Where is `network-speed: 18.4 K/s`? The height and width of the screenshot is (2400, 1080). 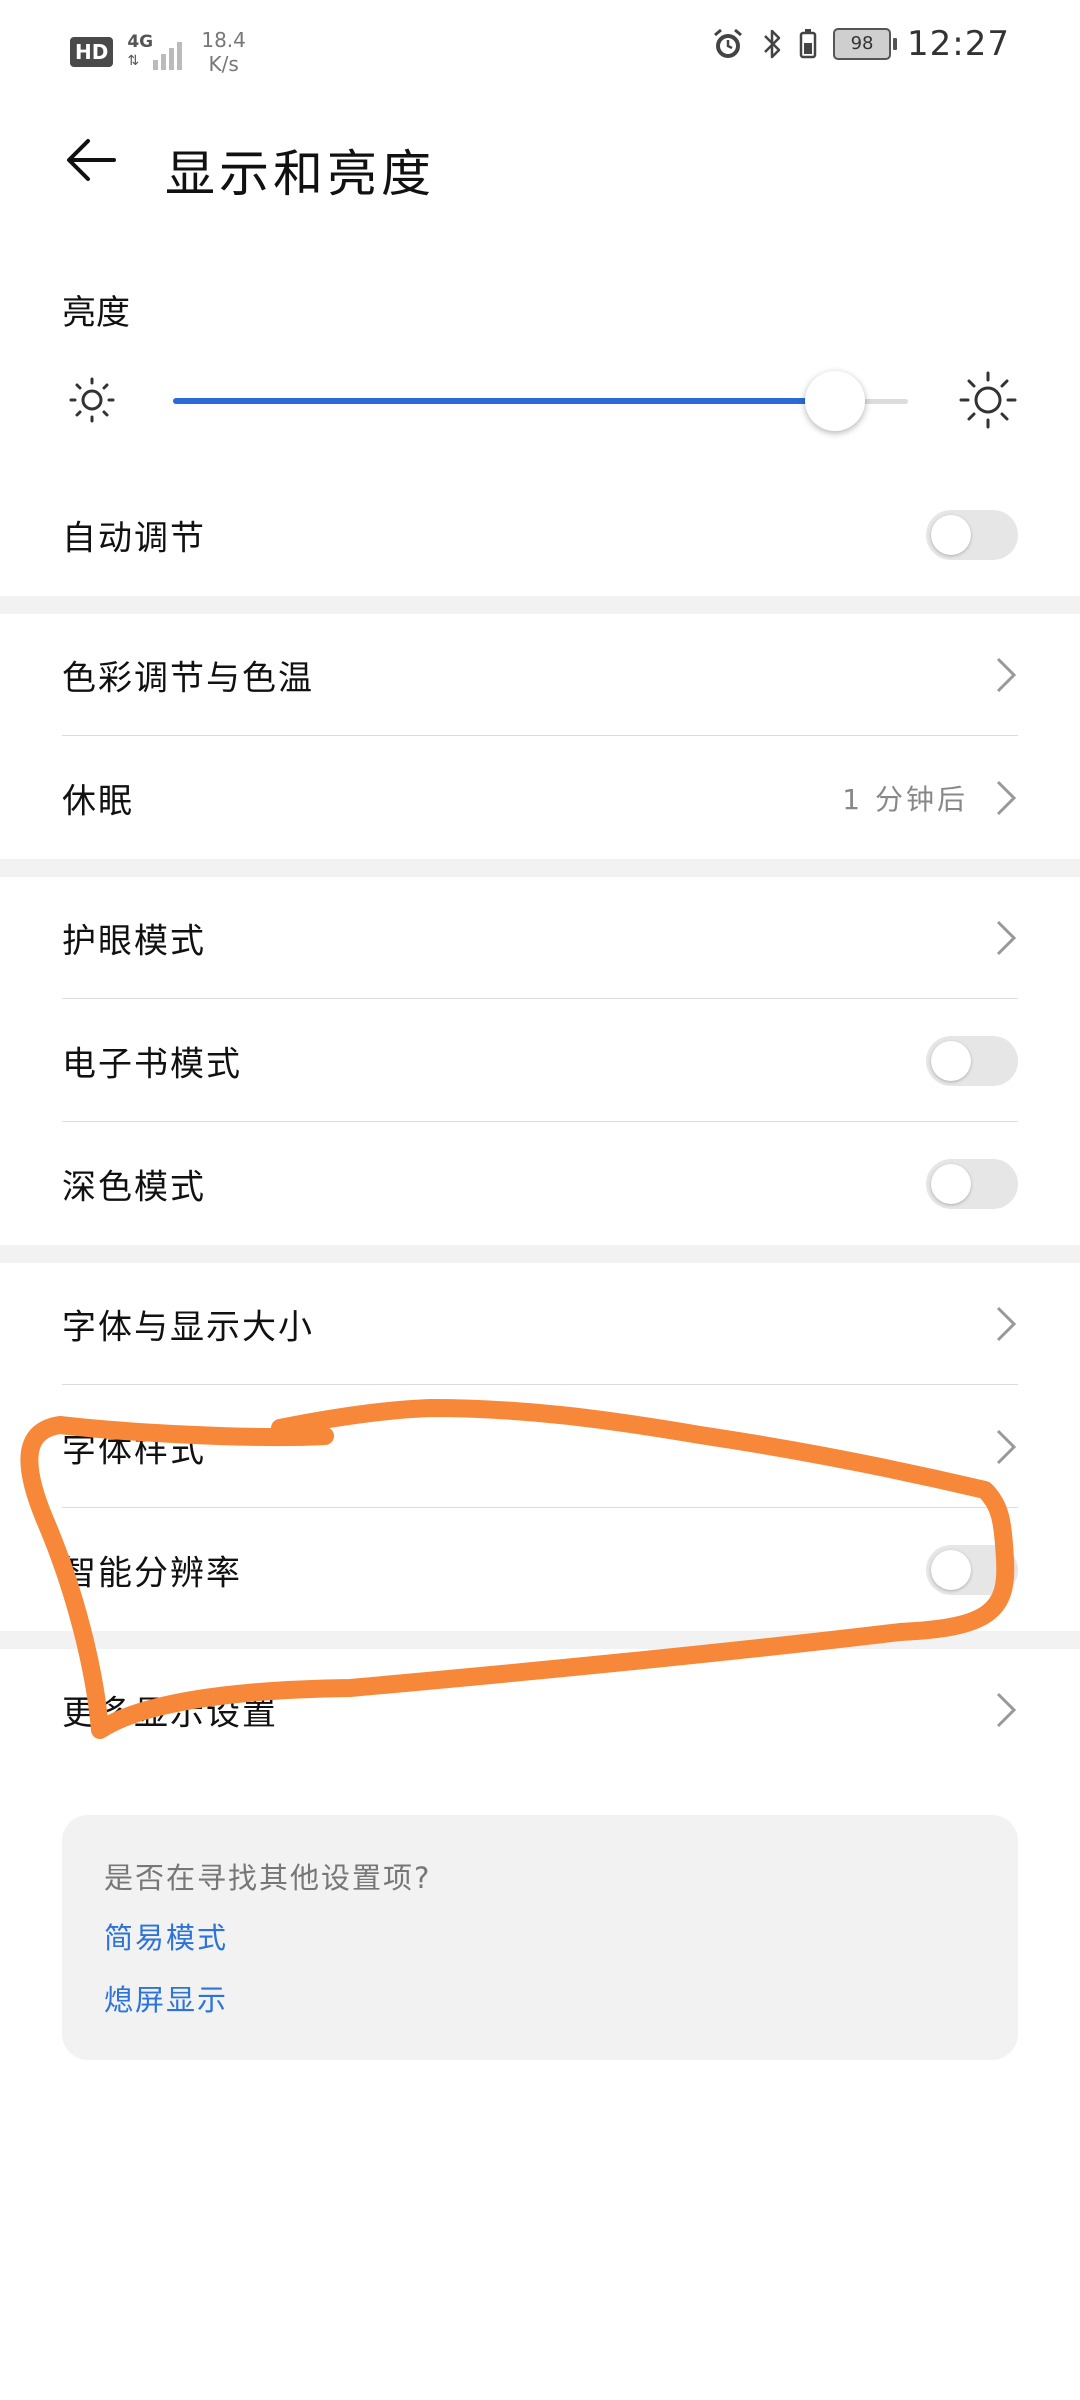
network-speed: 18.4 K/s is located at coordinates (223, 52).